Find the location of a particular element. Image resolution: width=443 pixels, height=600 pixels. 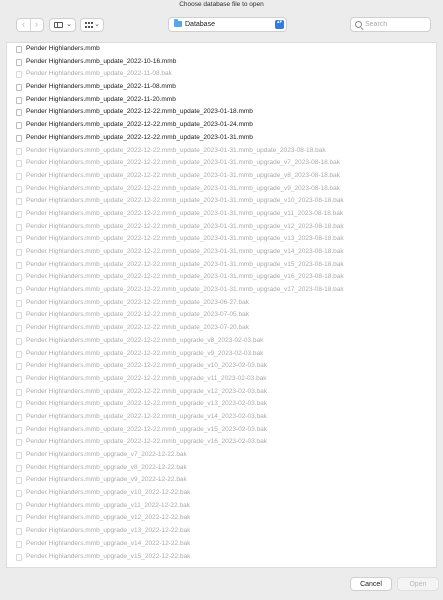

view-mode-button: ⌄ is located at coordinates (62, 25).